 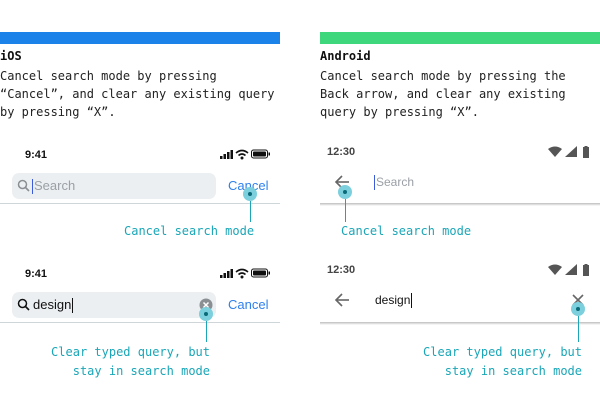 What do you see at coordinates (248, 304) in the screenshot?
I see `ios-cancel-button-2: Cancel` at bounding box center [248, 304].